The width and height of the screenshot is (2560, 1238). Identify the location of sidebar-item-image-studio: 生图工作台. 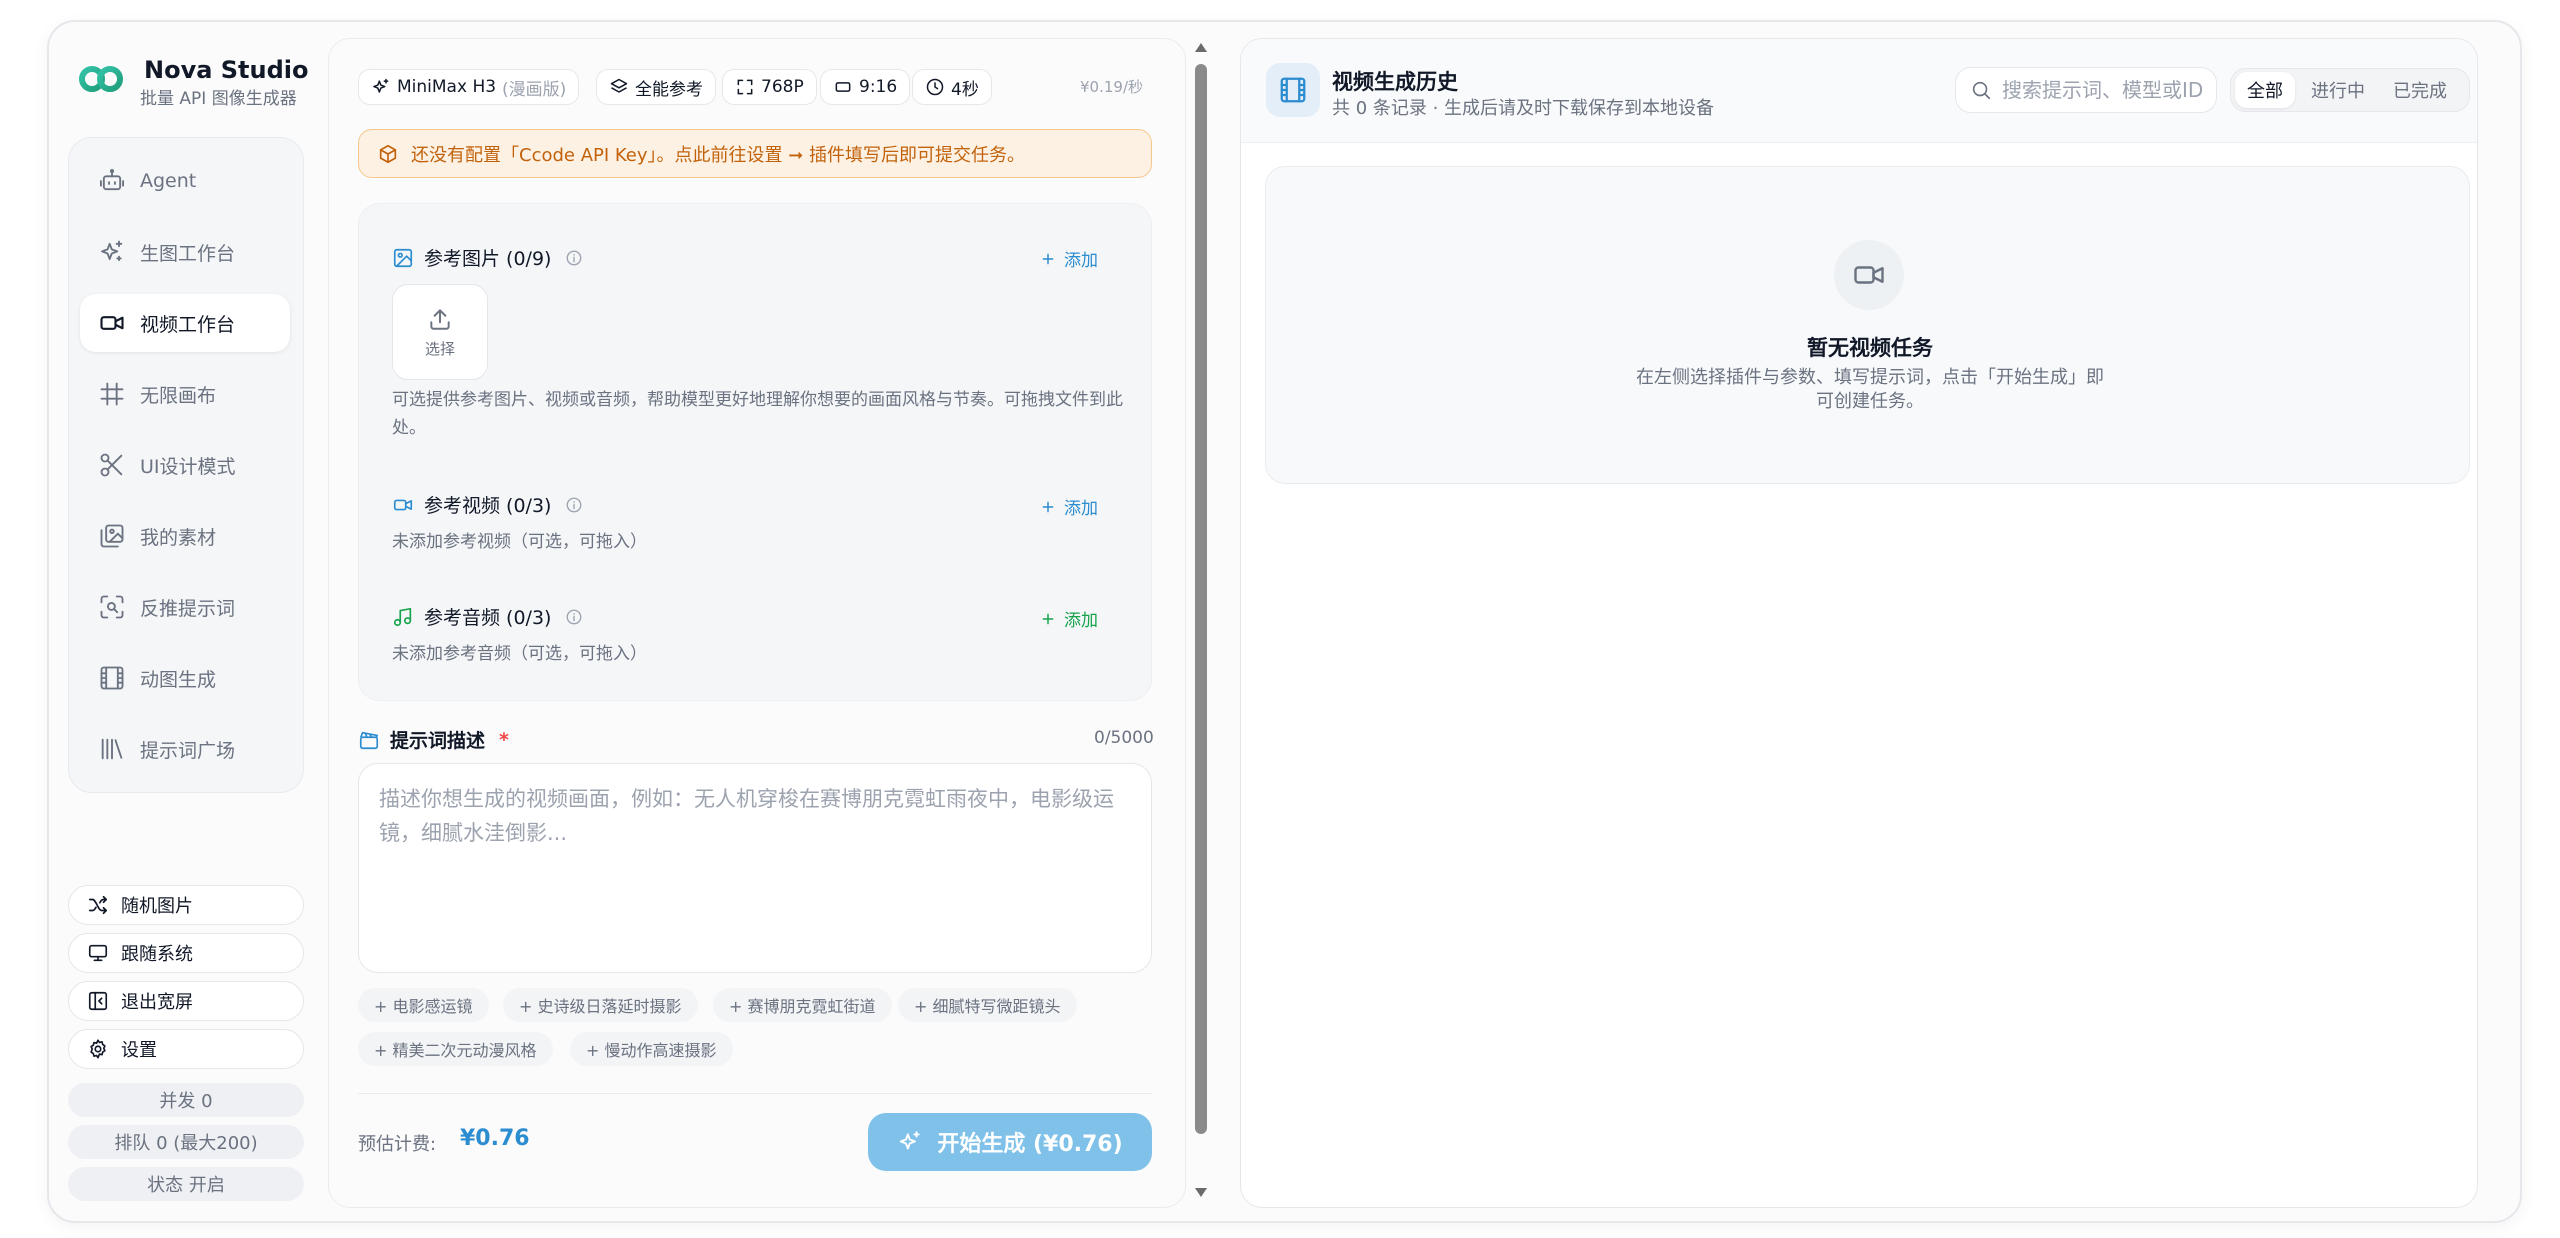
(185, 252).